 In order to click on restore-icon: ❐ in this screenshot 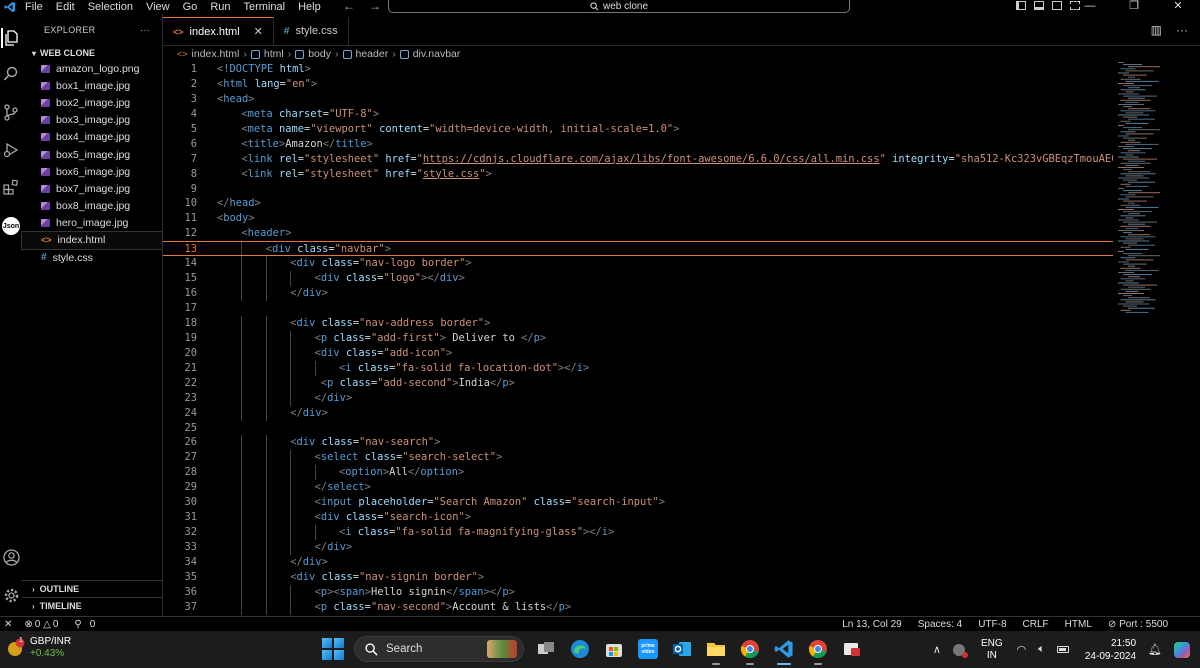, I will do `click(1134, 6)`.